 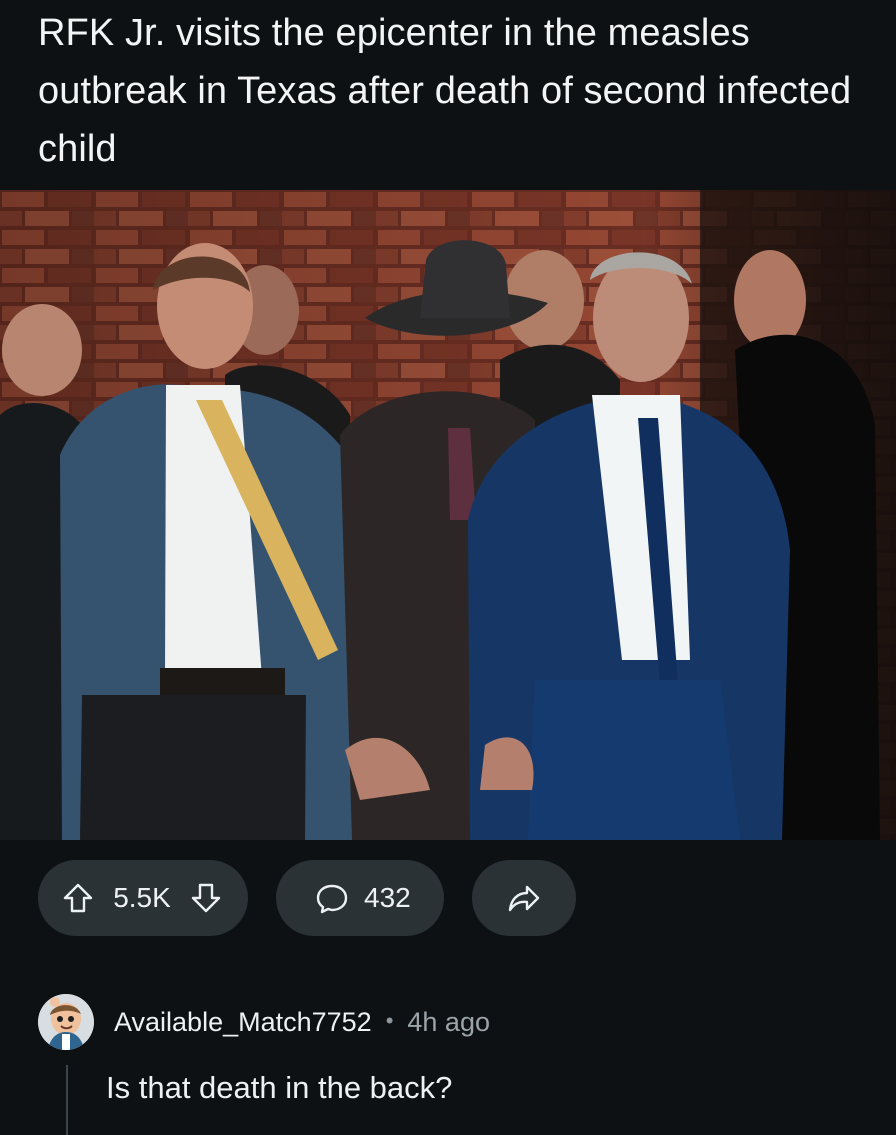 I want to click on share-icon-wrap, so click(x=524, y=898).